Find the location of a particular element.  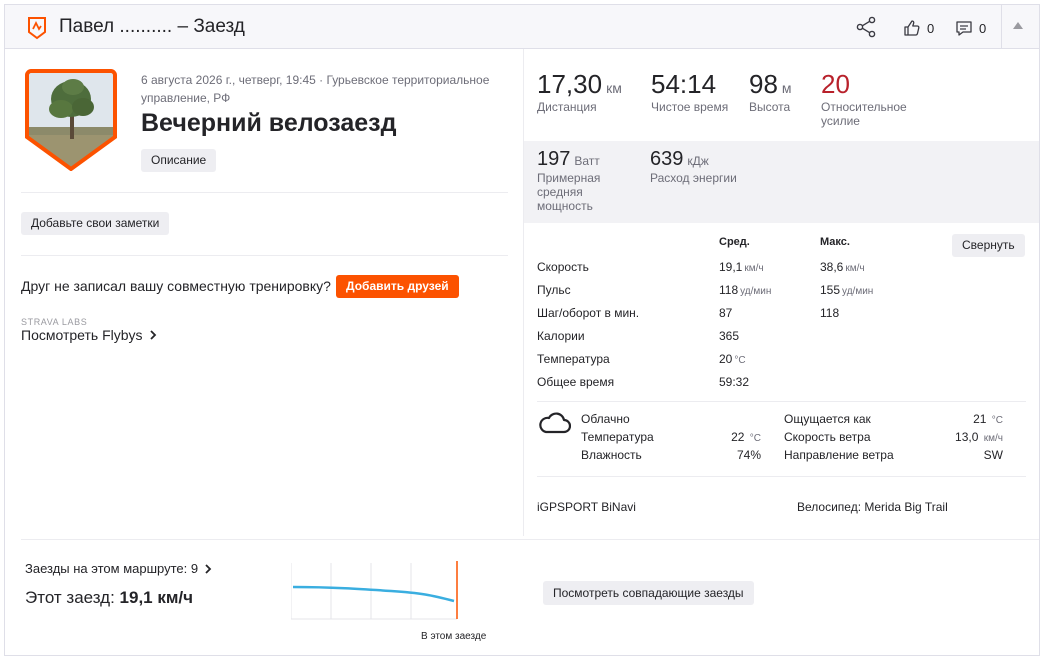

weather-temp-value: 22 °С is located at coordinates (733, 437).